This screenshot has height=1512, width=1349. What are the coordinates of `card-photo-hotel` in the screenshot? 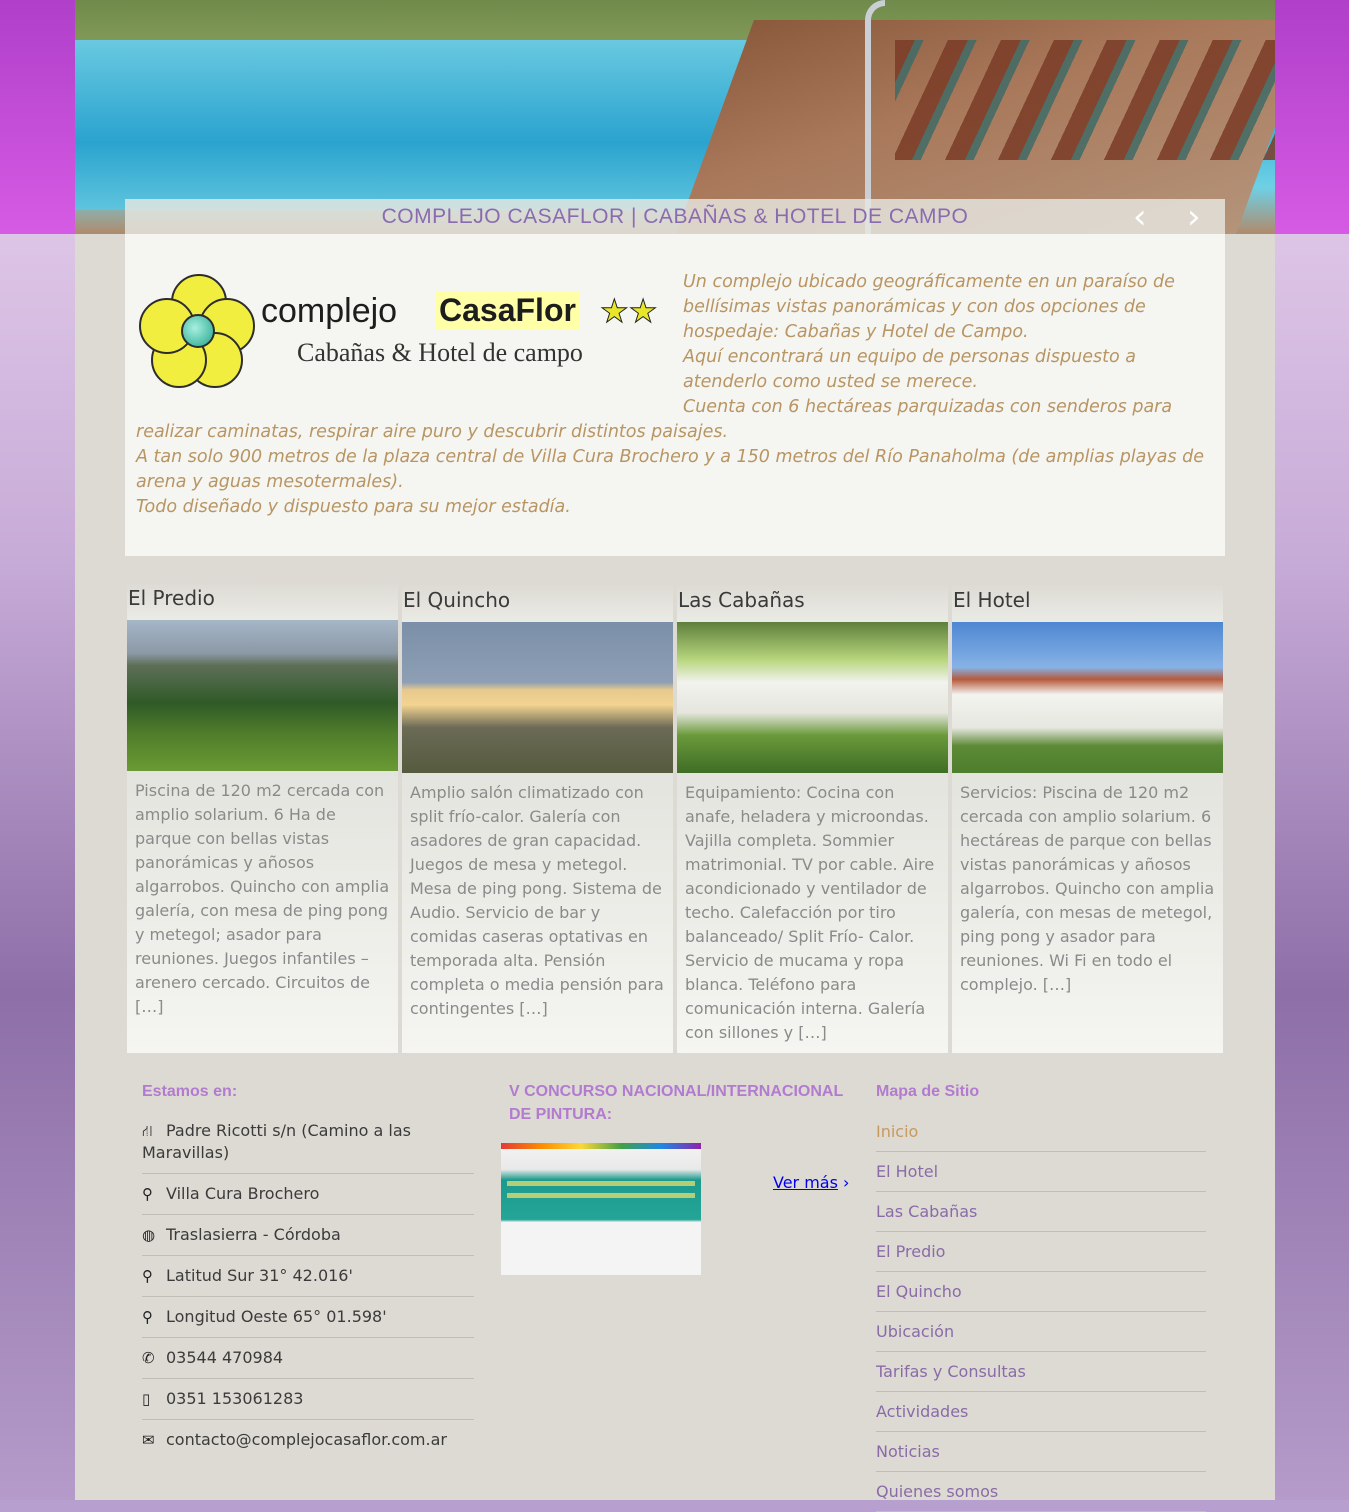 It's located at (1087, 697).